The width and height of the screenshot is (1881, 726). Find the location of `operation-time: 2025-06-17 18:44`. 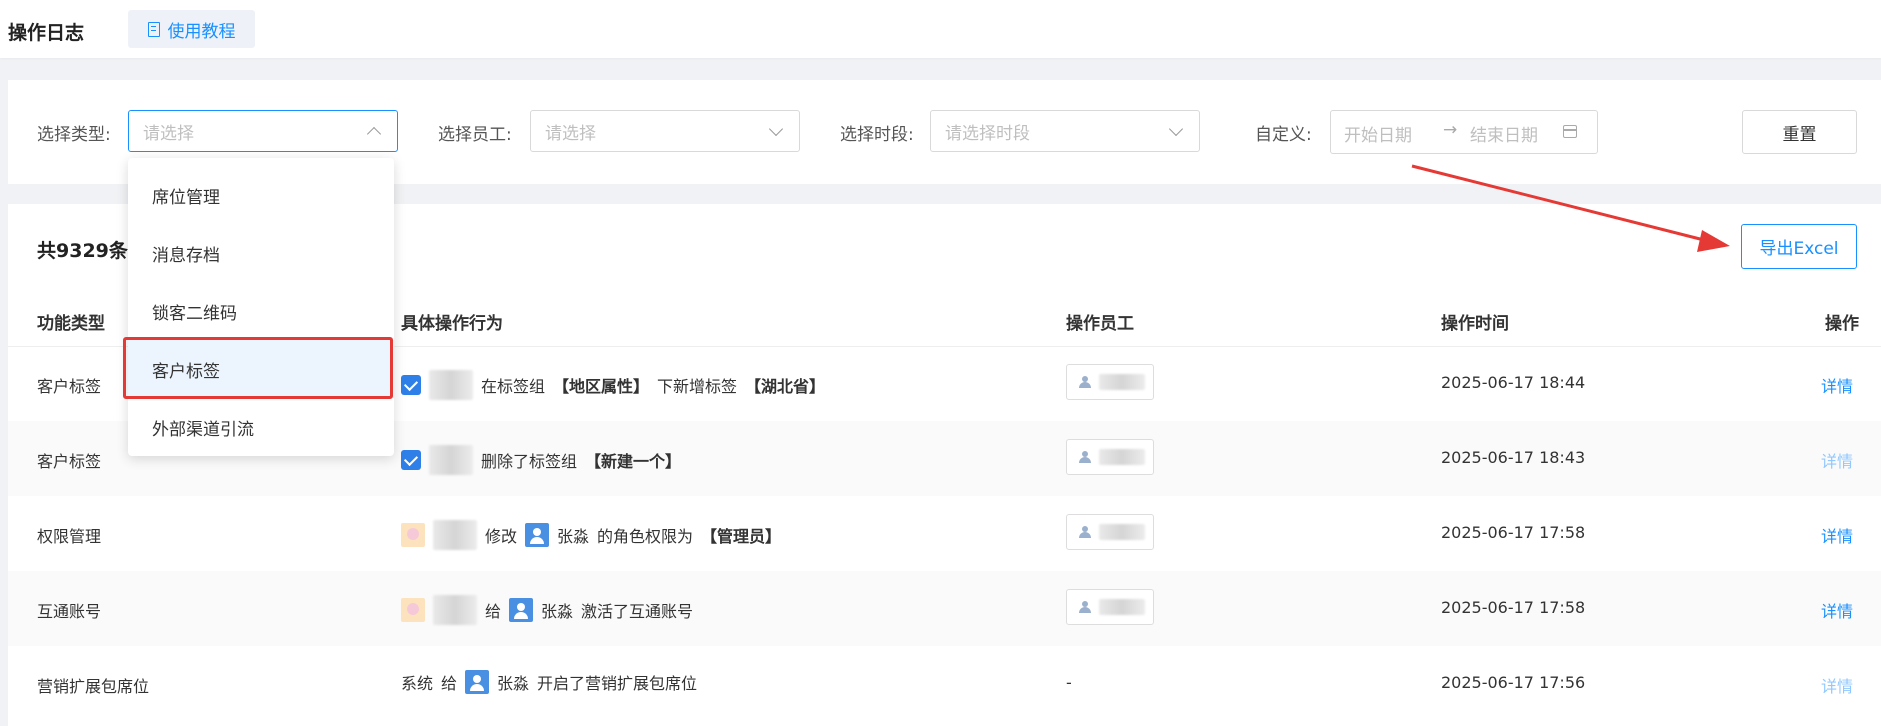

operation-time: 2025-06-17 18:44 is located at coordinates (1513, 382).